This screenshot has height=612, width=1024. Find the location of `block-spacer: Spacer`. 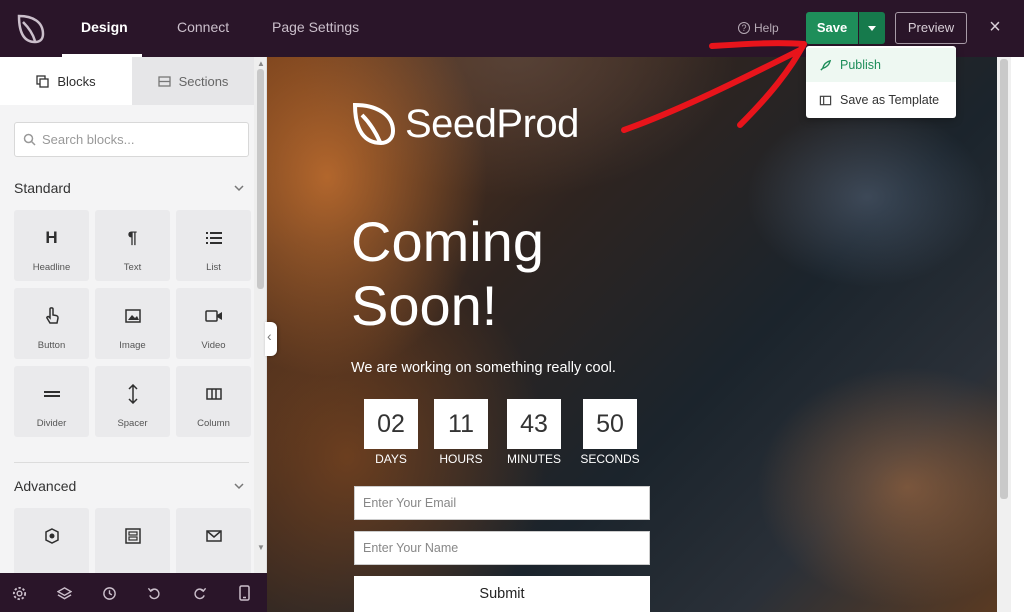

block-spacer: Spacer is located at coordinates (132, 401).